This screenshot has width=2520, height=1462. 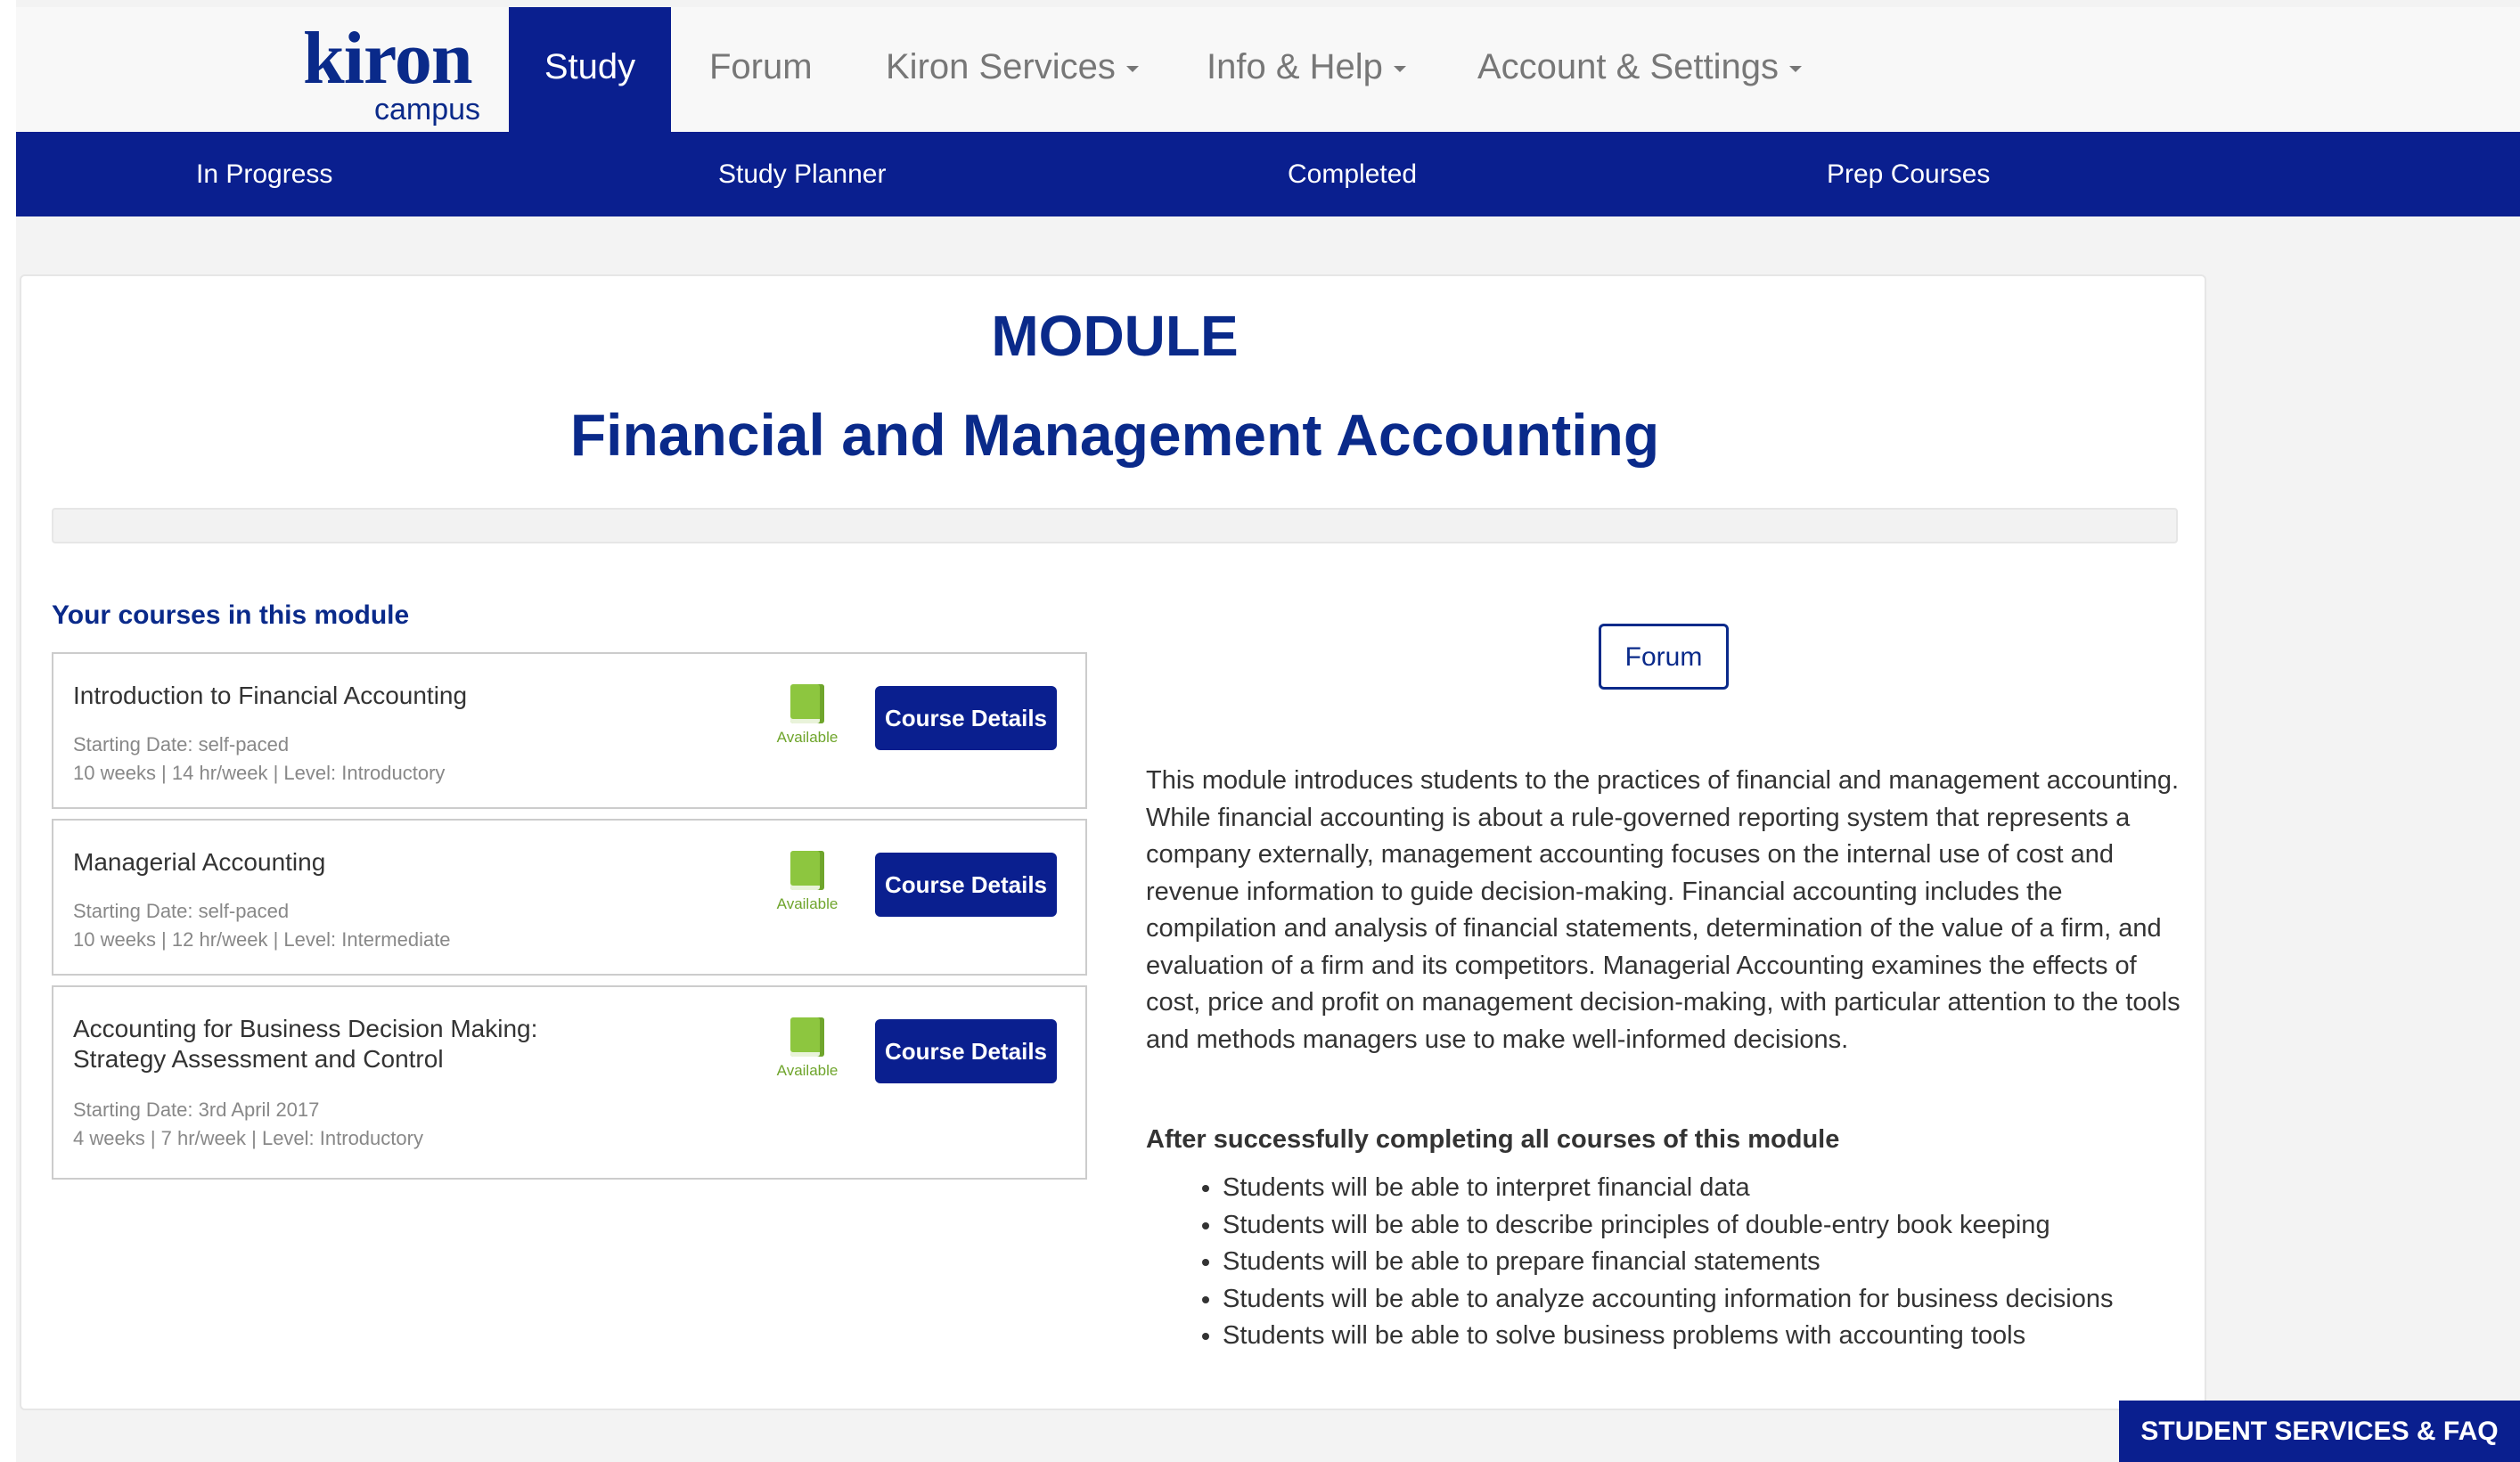 I want to click on kiron-campus-logo: kiron campus, so click(x=392, y=74).